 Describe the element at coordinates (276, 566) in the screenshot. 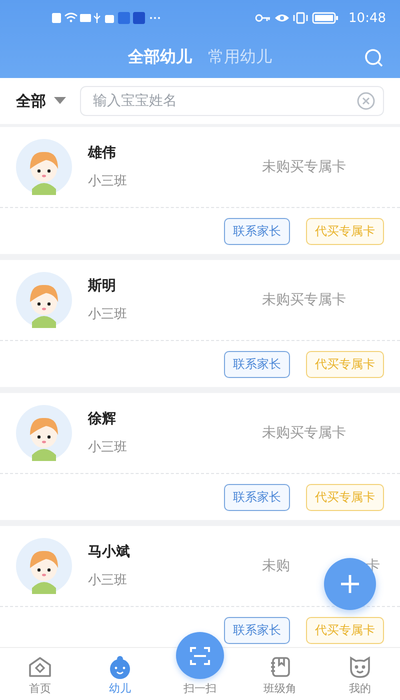

I see `card-status: 未购` at that location.